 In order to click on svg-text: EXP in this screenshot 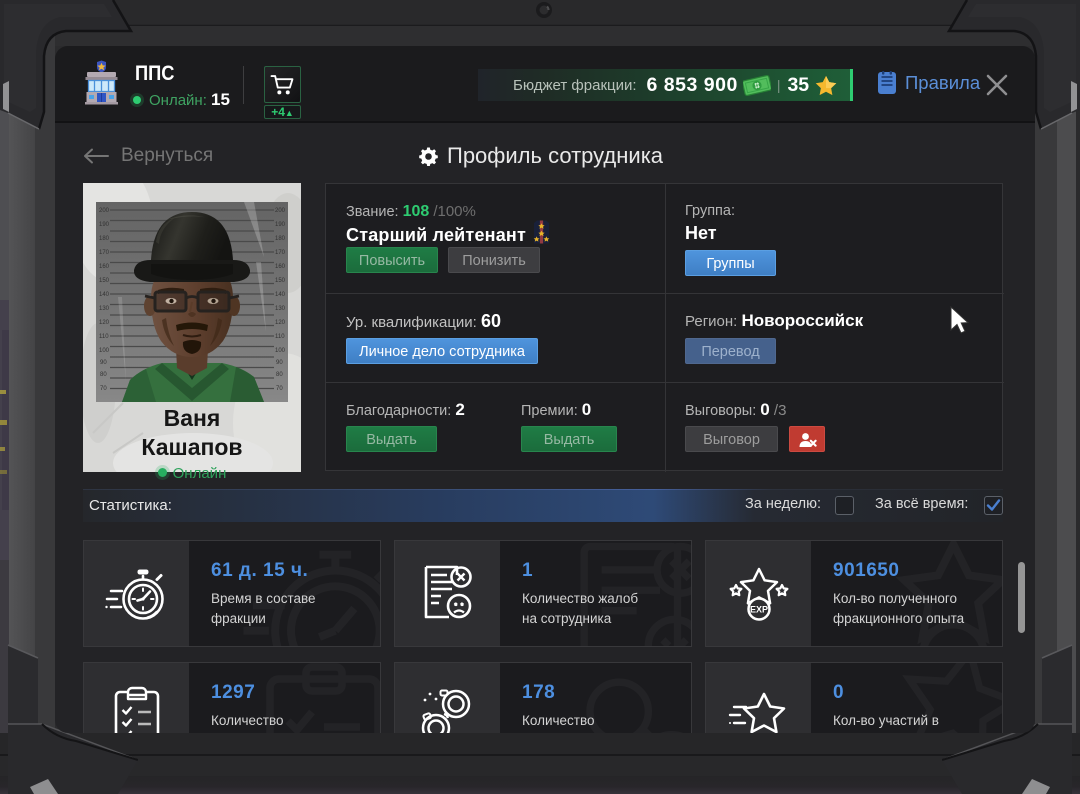, I will do `click(758, 609)`.